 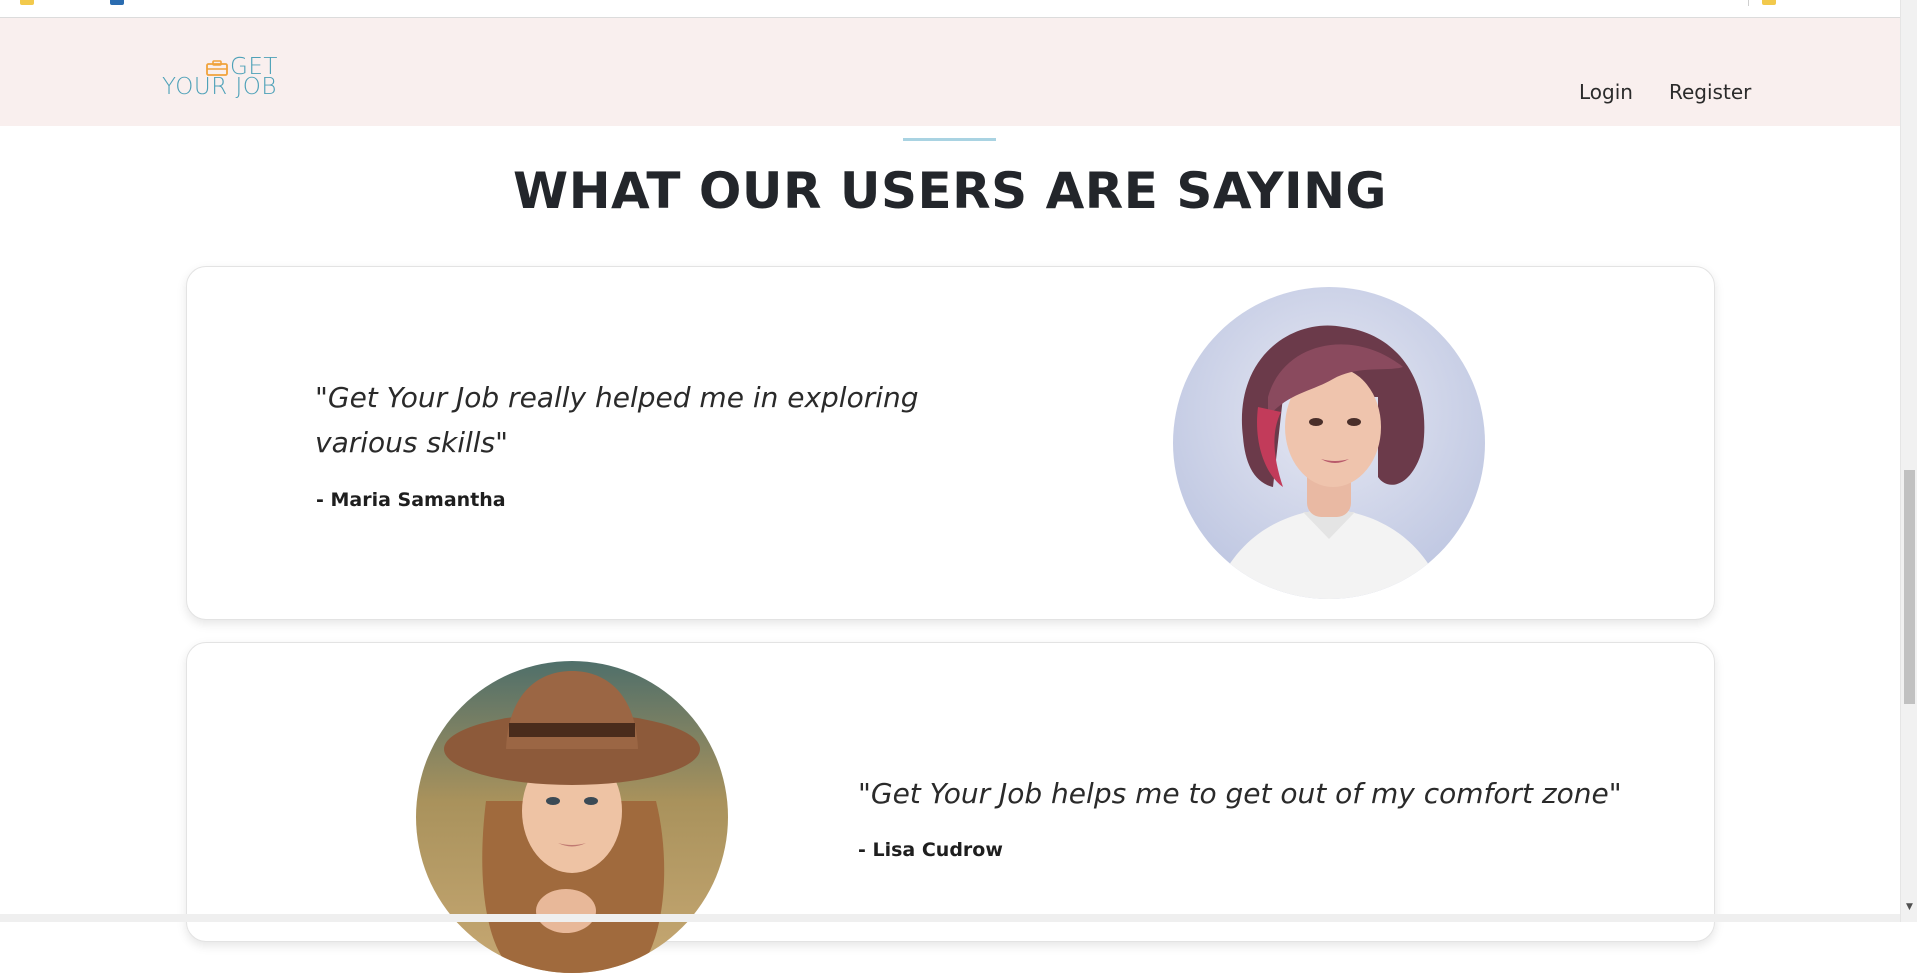 I want to click on section-title-accent, so click(x=949, y=139).